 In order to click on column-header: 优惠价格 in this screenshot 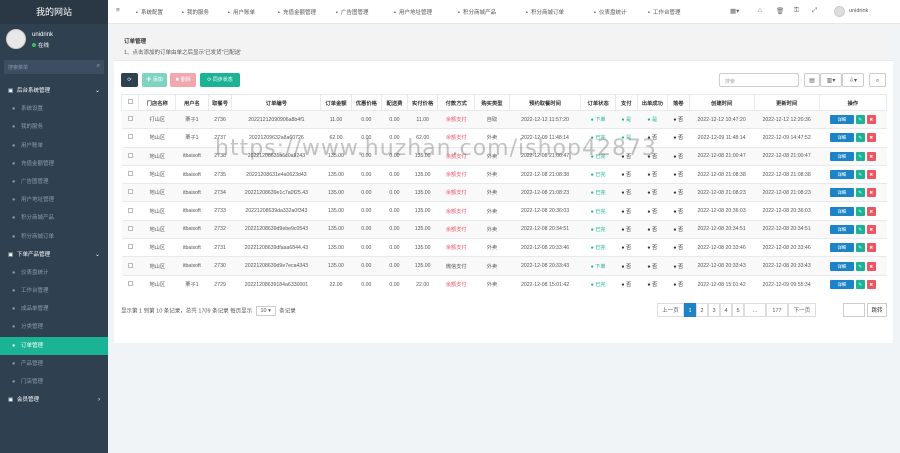, I will do `click(366, 102)`.